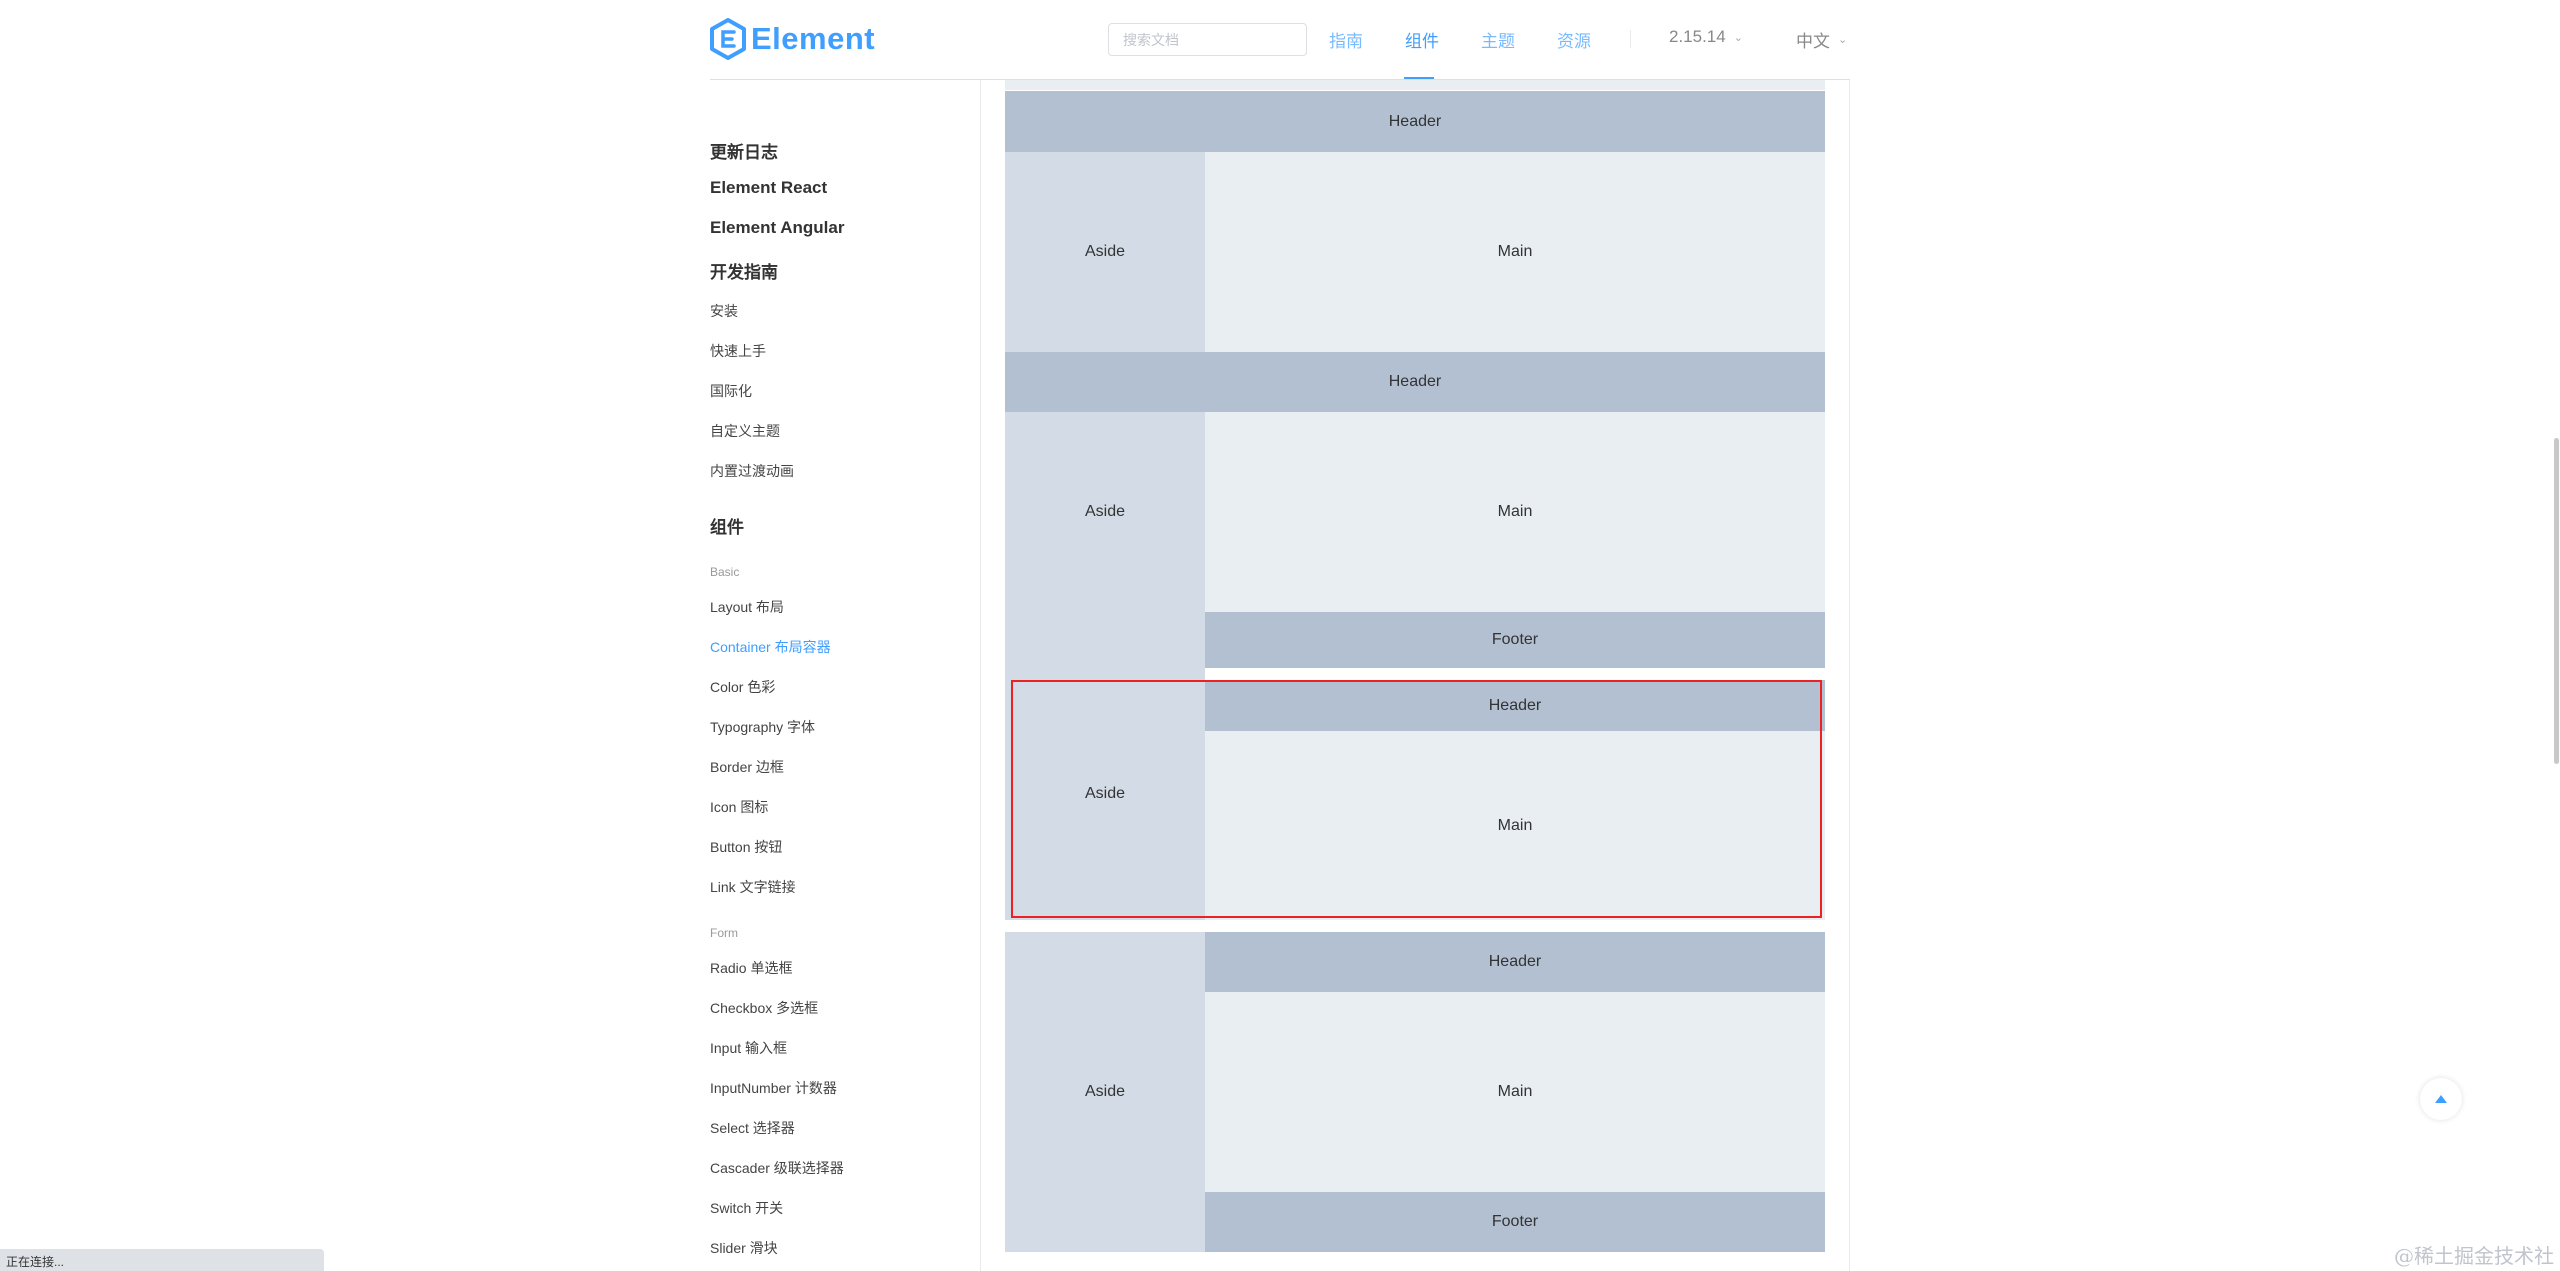 The image size is (2560, 1271). What do you see at coordinates (1515, 1092) in the screenshot?
I see `demo4-main: Main` at bounding box center [1515, 1092].